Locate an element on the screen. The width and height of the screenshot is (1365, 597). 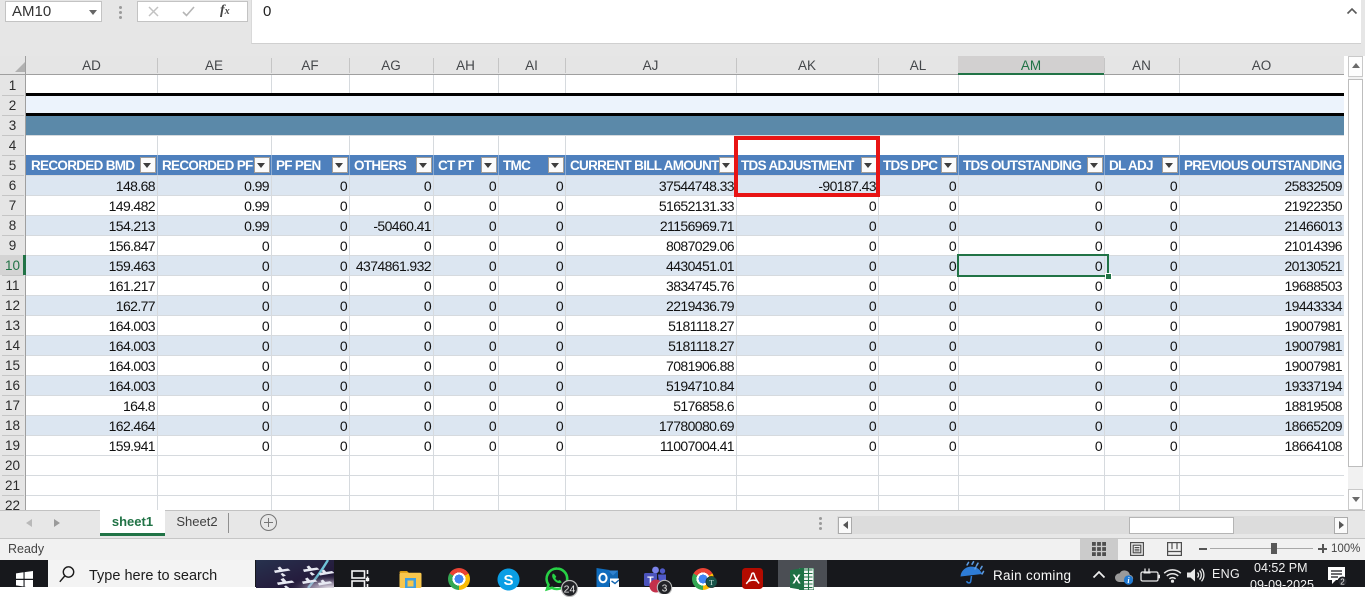
svg-text: 3 is located at coordinates (665, 588).